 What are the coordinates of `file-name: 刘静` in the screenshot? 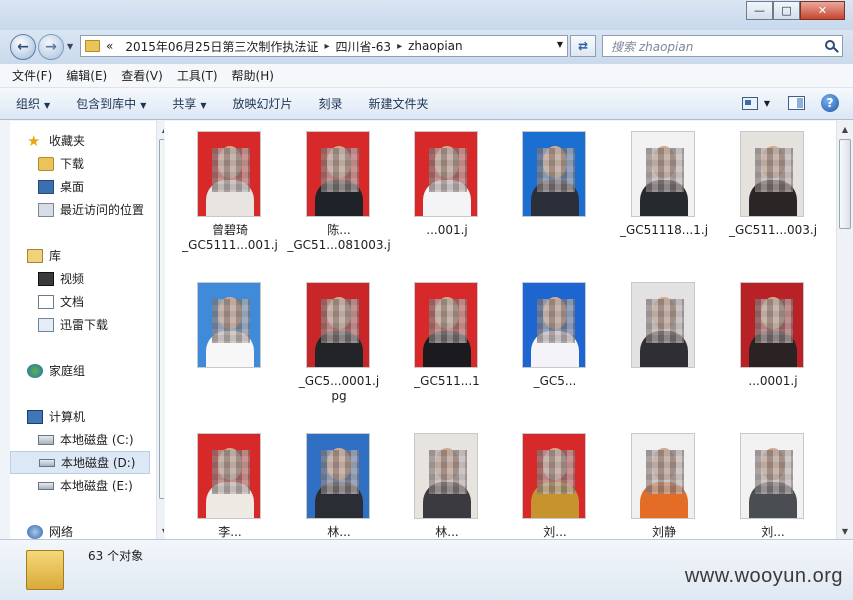 It's located at (664, 532).